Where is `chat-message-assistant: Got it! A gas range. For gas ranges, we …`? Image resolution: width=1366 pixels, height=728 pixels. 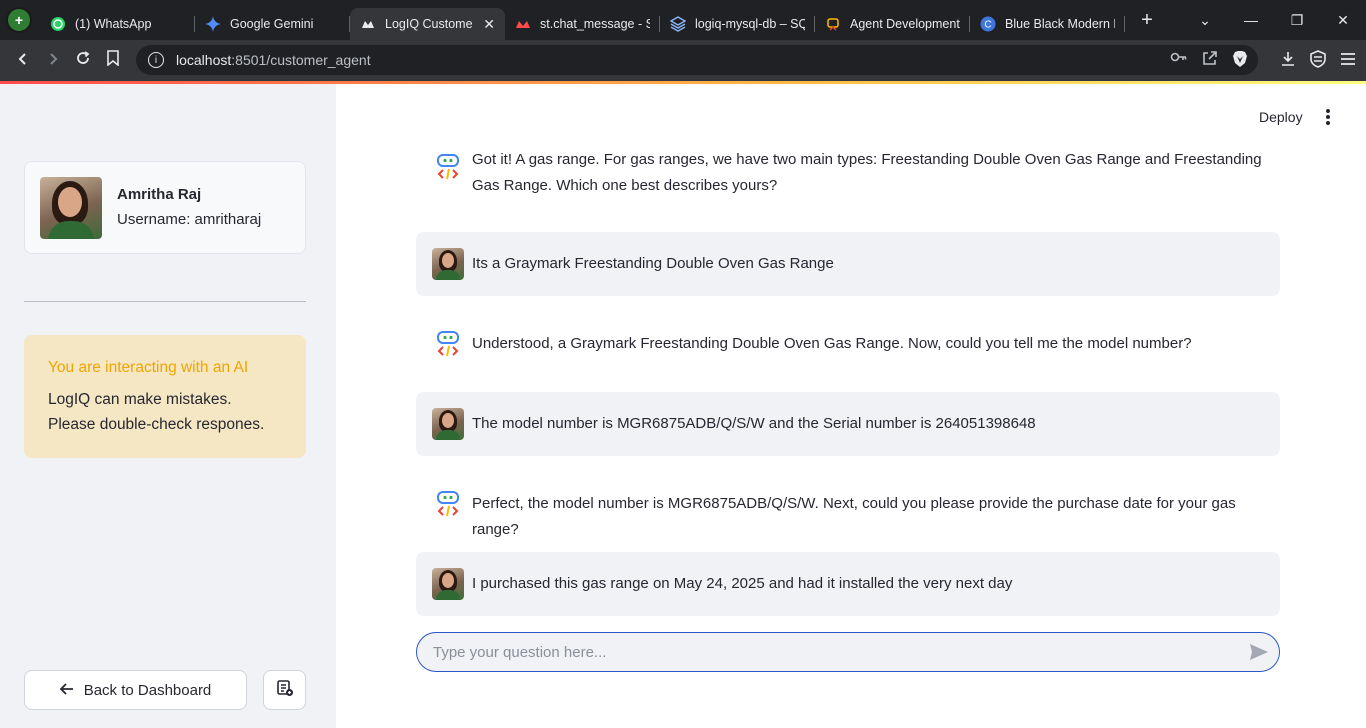
chat-message-assistant: Got it! A gas range. For gas ranges, we … is located at coordinates (848, 173).